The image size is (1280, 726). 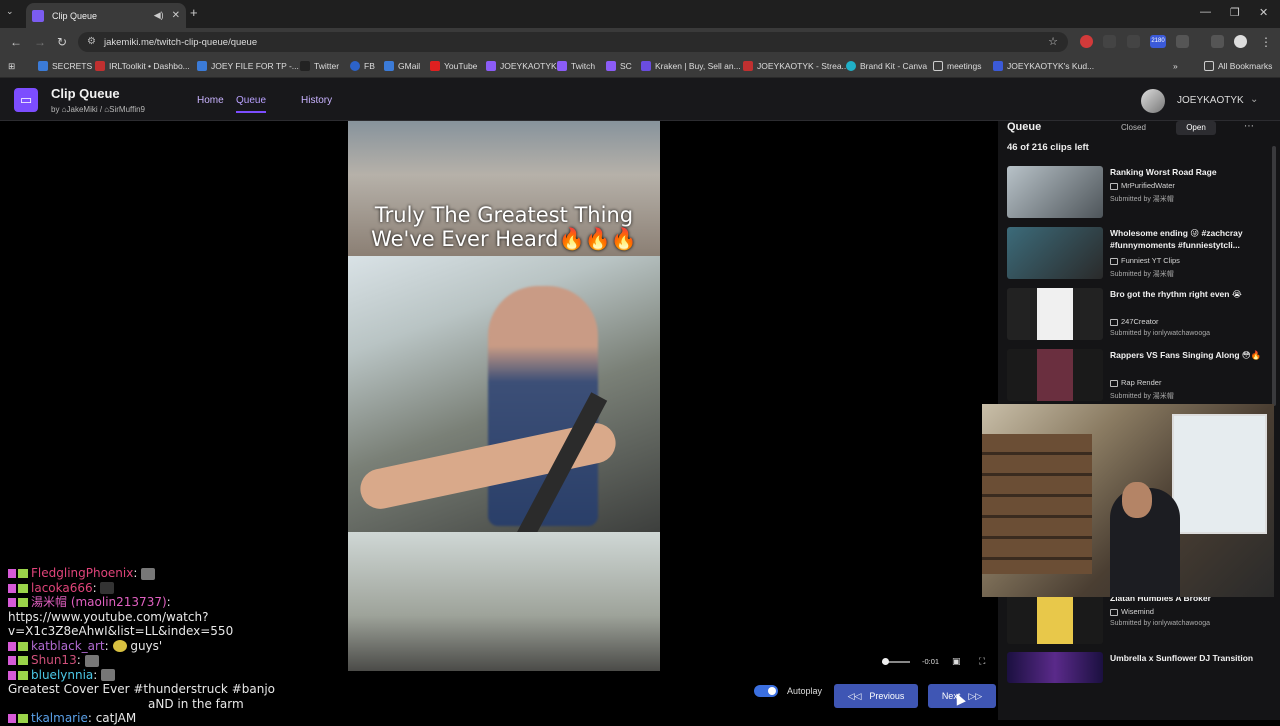 I want to click on chat-message: Shun13:, so click(x=173, y=660).